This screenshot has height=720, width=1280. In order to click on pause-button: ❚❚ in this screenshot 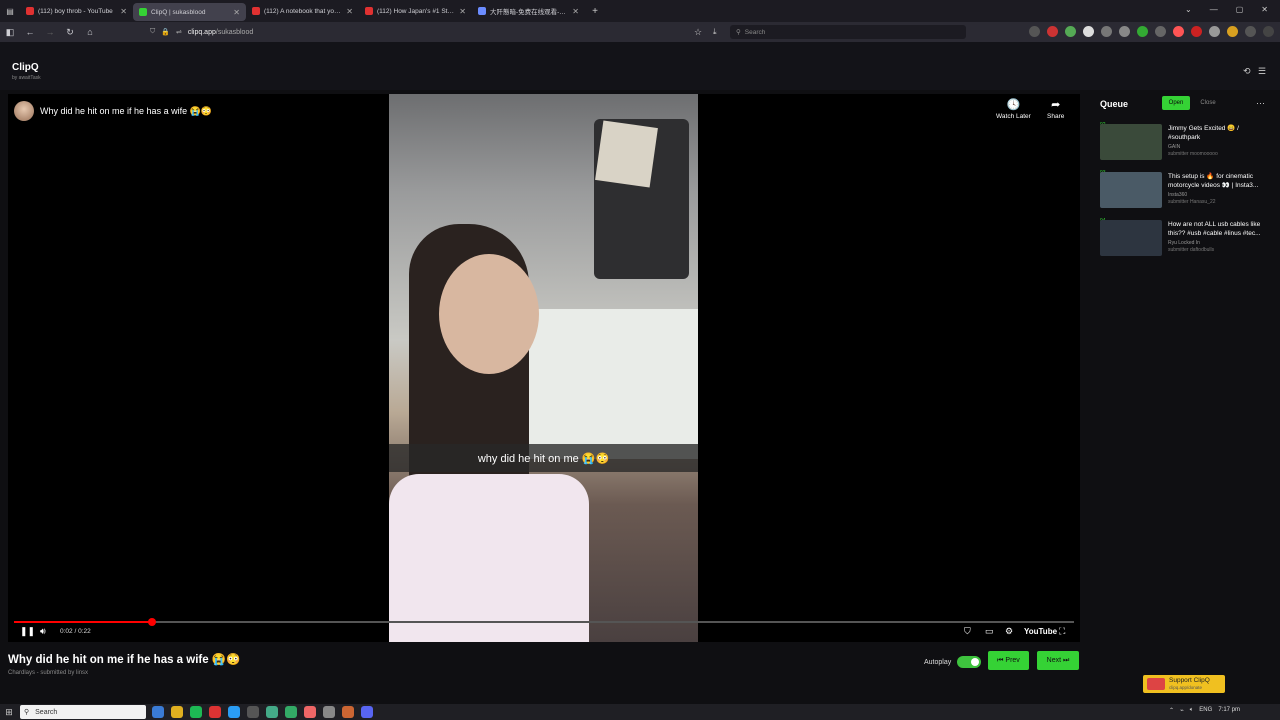, I will do `click(27, 631)`.